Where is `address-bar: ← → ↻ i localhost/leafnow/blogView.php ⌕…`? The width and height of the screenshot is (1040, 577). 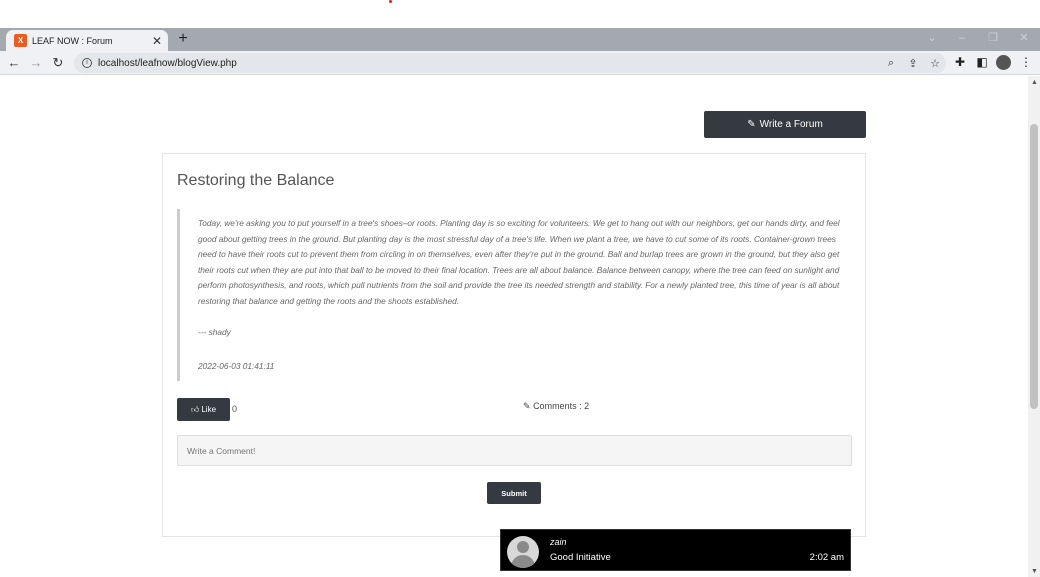
address-bar: ← → ↻ i localhost/leafnow/blogView.php ⌕… is located at coordinates (520, 63).